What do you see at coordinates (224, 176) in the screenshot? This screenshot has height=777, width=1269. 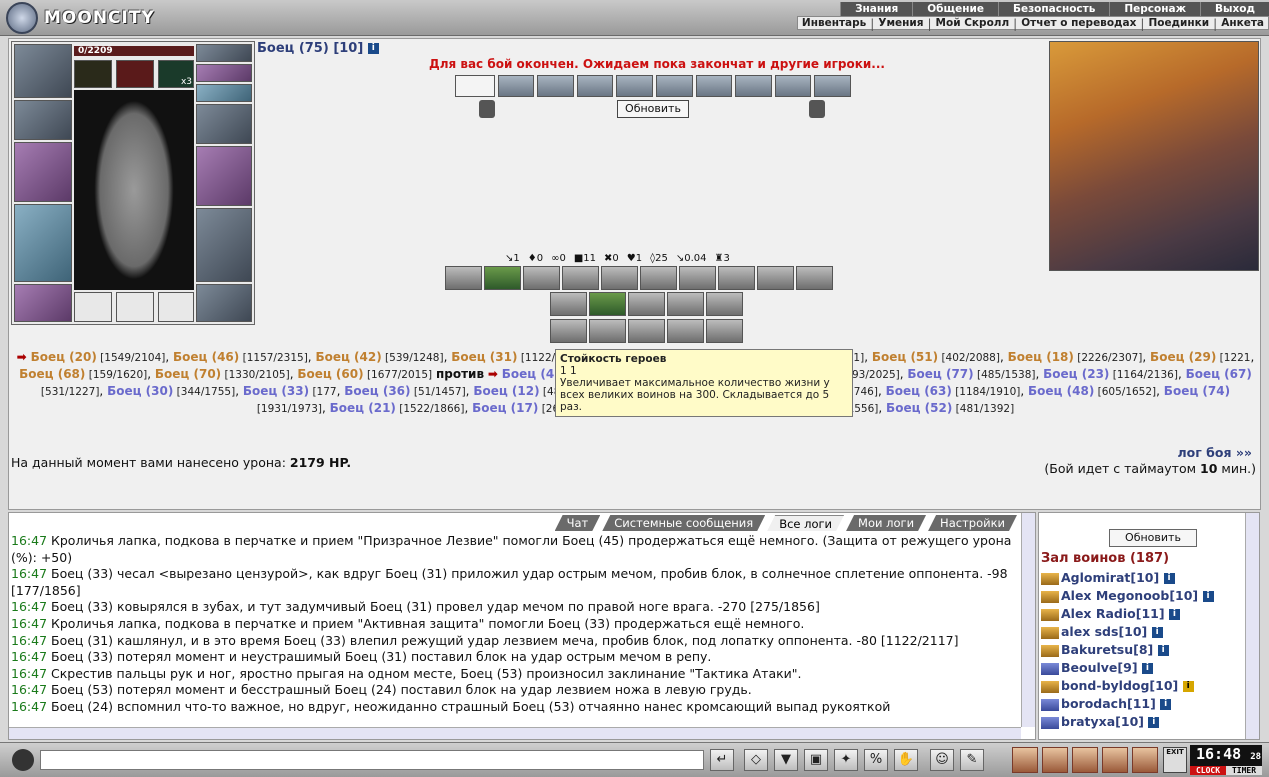 I see `shield-slot` at bounding box center [224, 176].